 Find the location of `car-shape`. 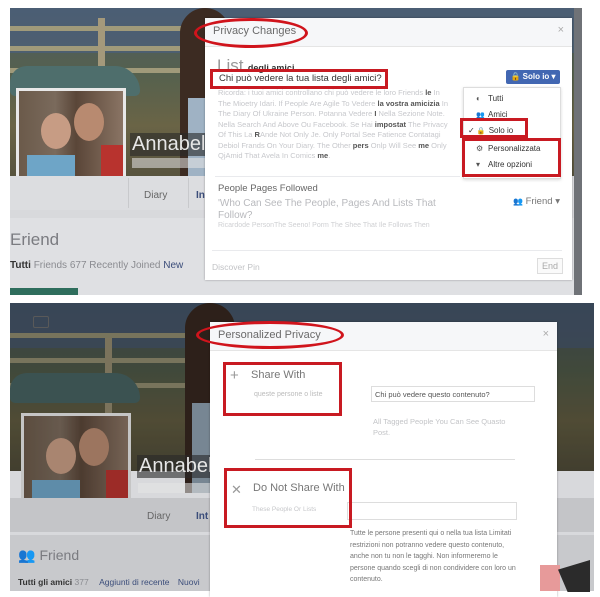

car-shape is located at coordinates (75, 388).